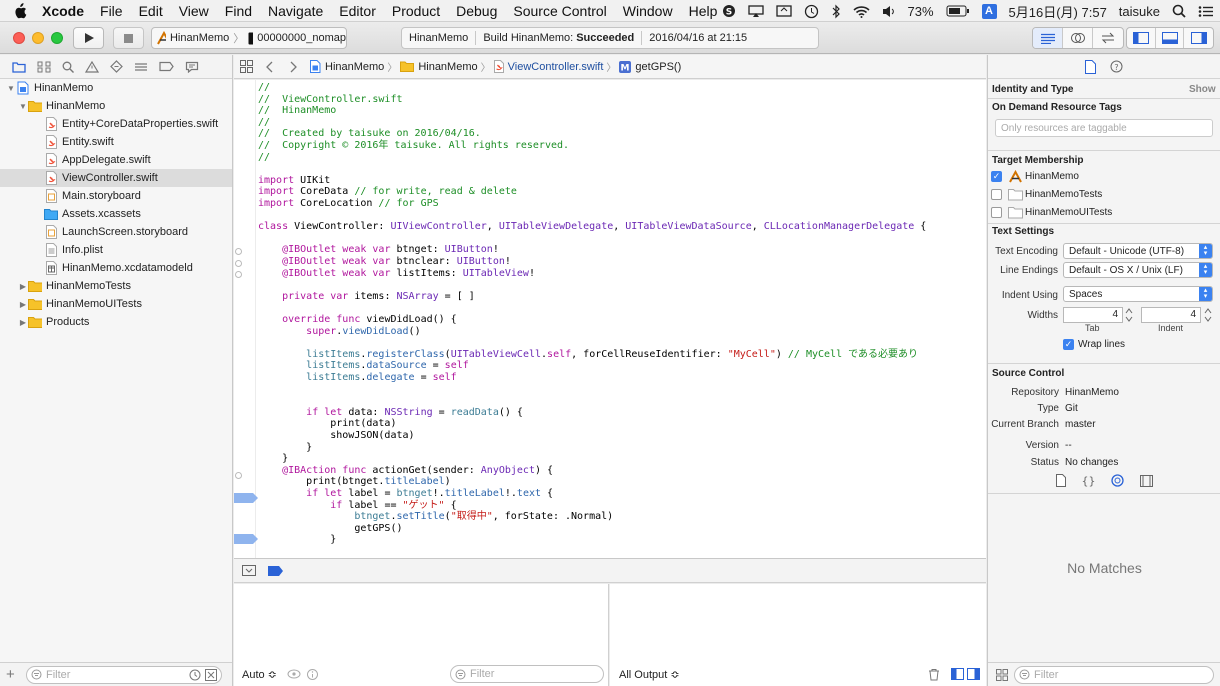  Describe the element at coordinates (1090, 66) in the screenshot. I see `file-inspector-icon` at that location.